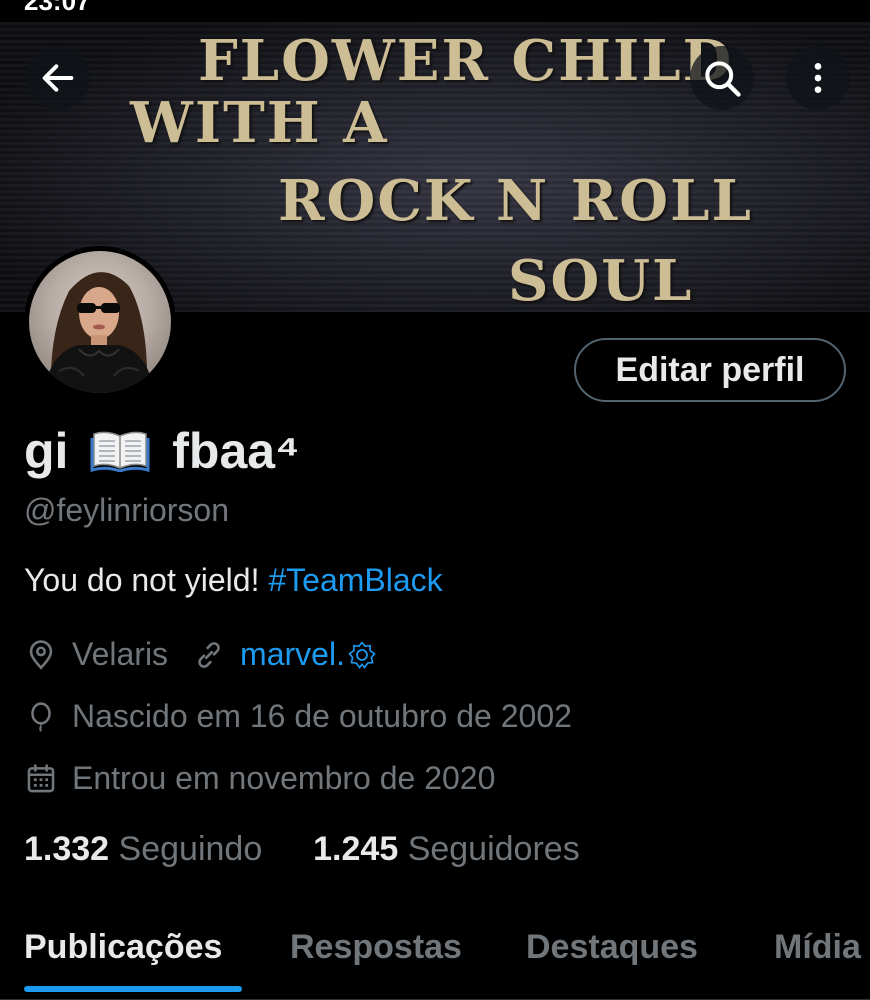 The height and width of the screenshot is (1000, 870). I want to click on bio-text: You do not yield!, so click(146, 580).